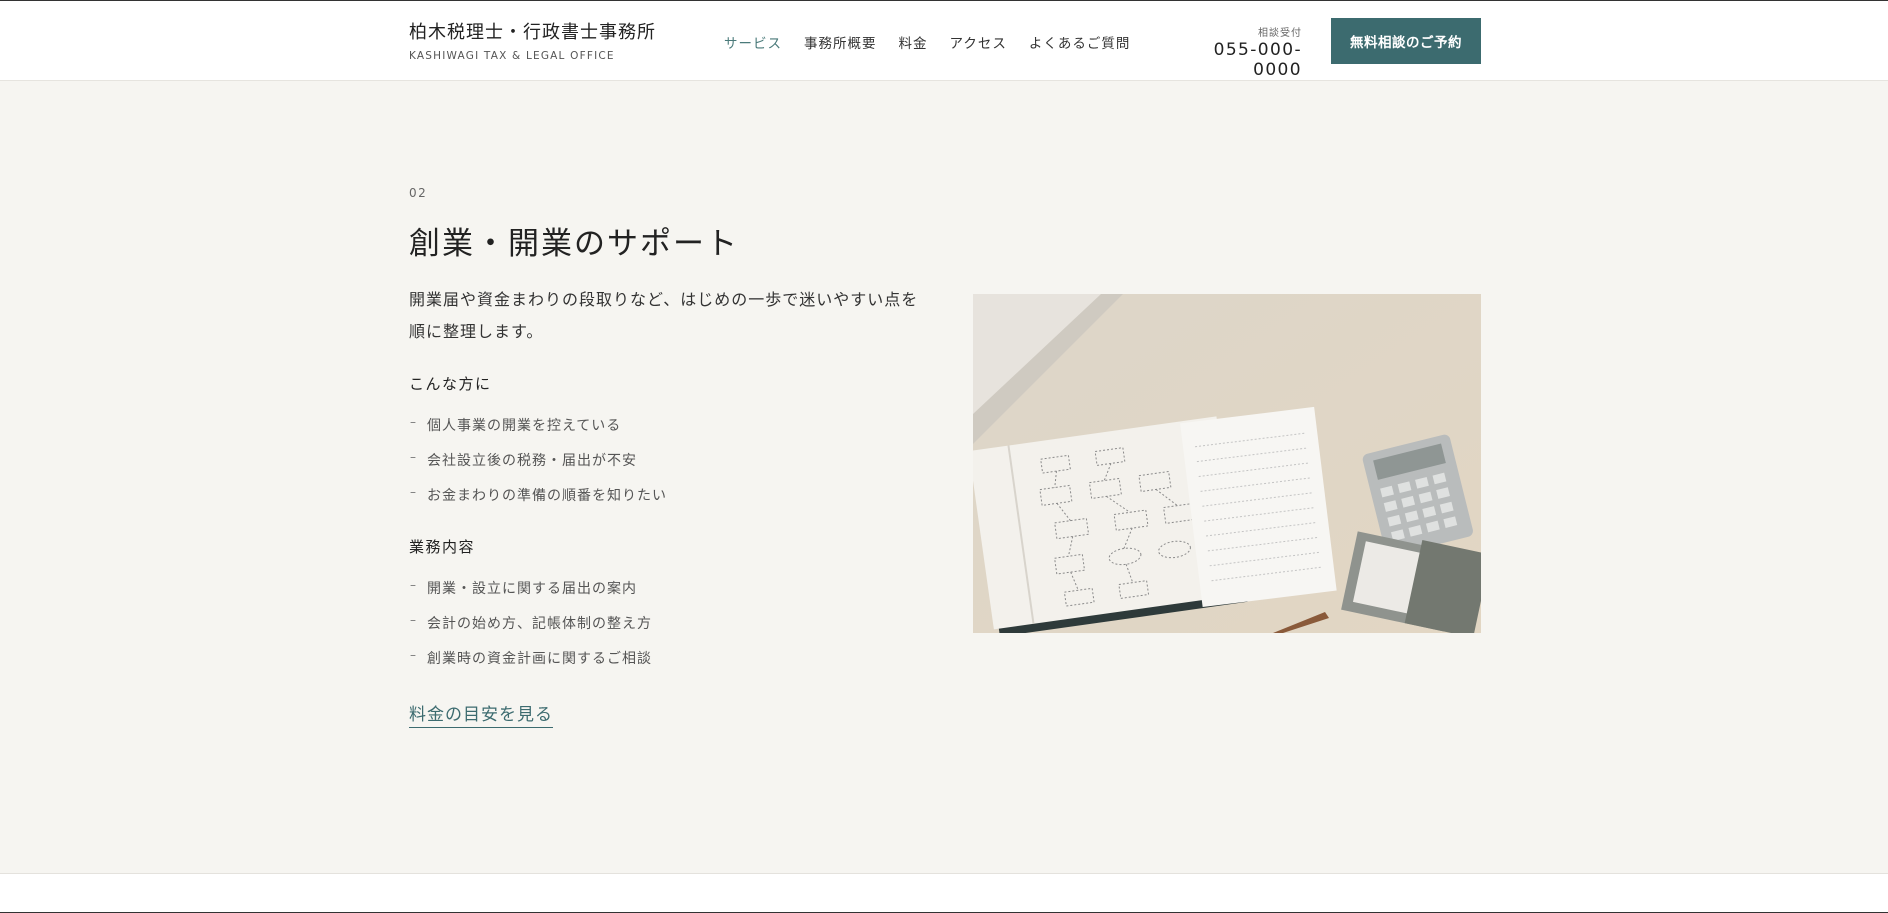 The width and height of the screenshot is (1888, 913). I want to click on list-item-text: 個人事業の開業を控えている, so click(524, 426).